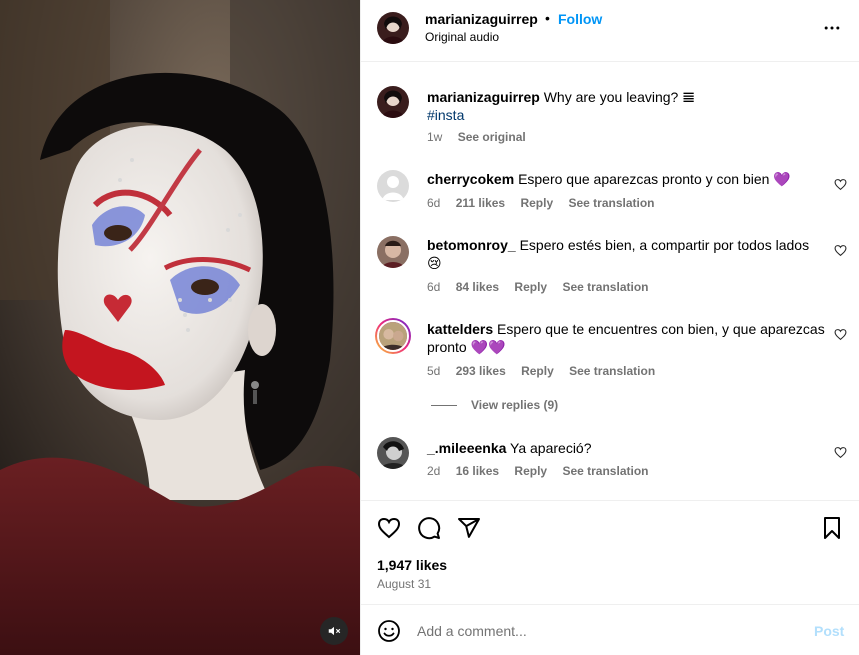  Describe the element at coordinates (832, 28) in the screenshot. I see `more-horizontal-icon` at that location.